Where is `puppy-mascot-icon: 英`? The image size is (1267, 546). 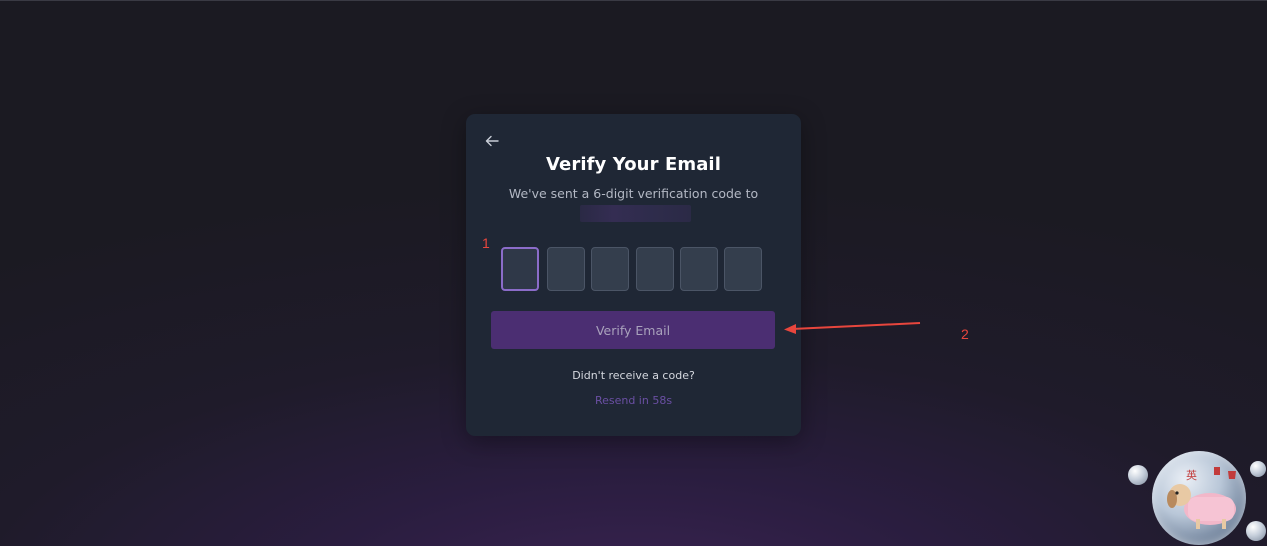
puppy-mascot-icon: 英 is located at coordinates (1199, 498).